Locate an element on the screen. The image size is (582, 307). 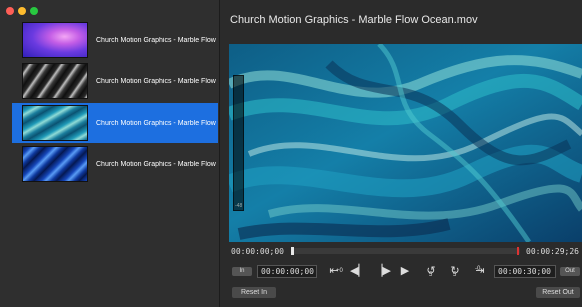
total-time-label: 00:00:29;26 is located at coordinates (552, 251).